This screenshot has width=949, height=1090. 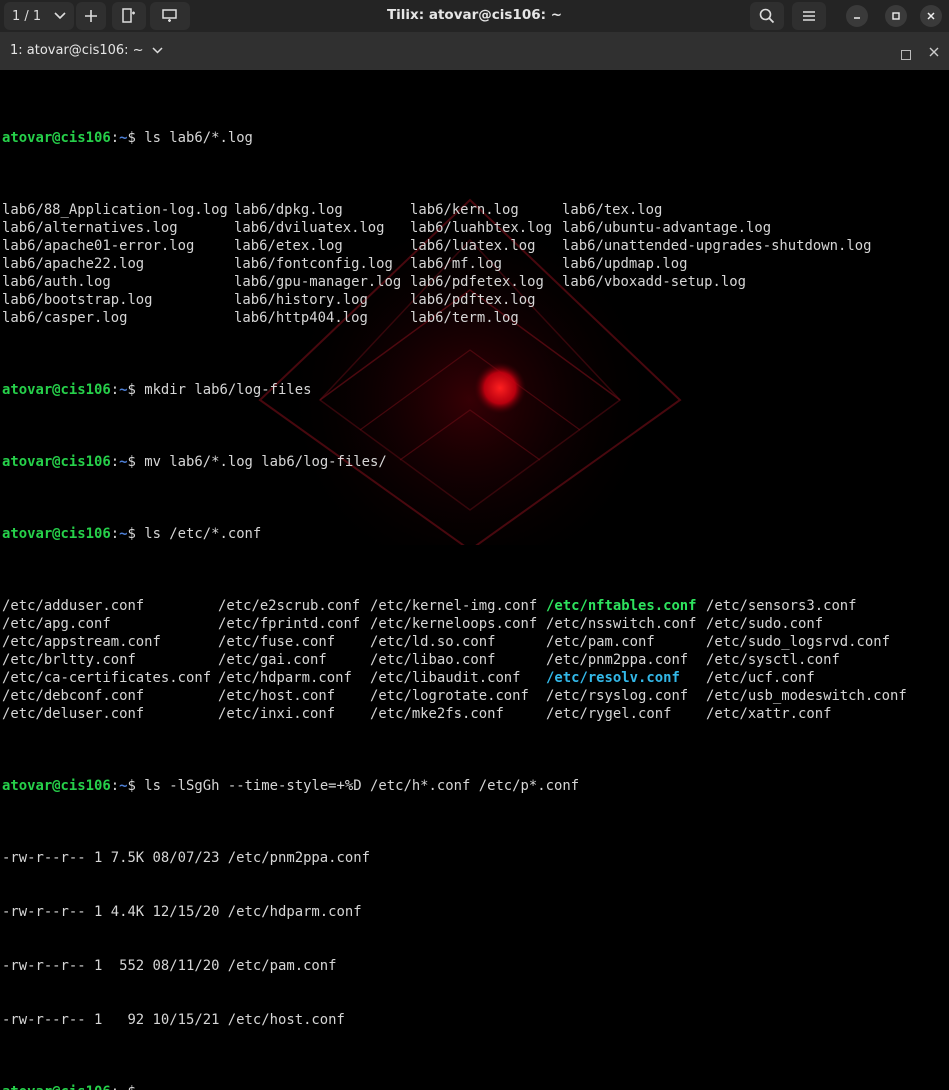 What do you see at coordinates (173, 1020) in the screenshot?
I see `listing-line: -rw-r--r-- 1 92 10/15/21 /etc/host.conf` at bounding box center [173, 1020].